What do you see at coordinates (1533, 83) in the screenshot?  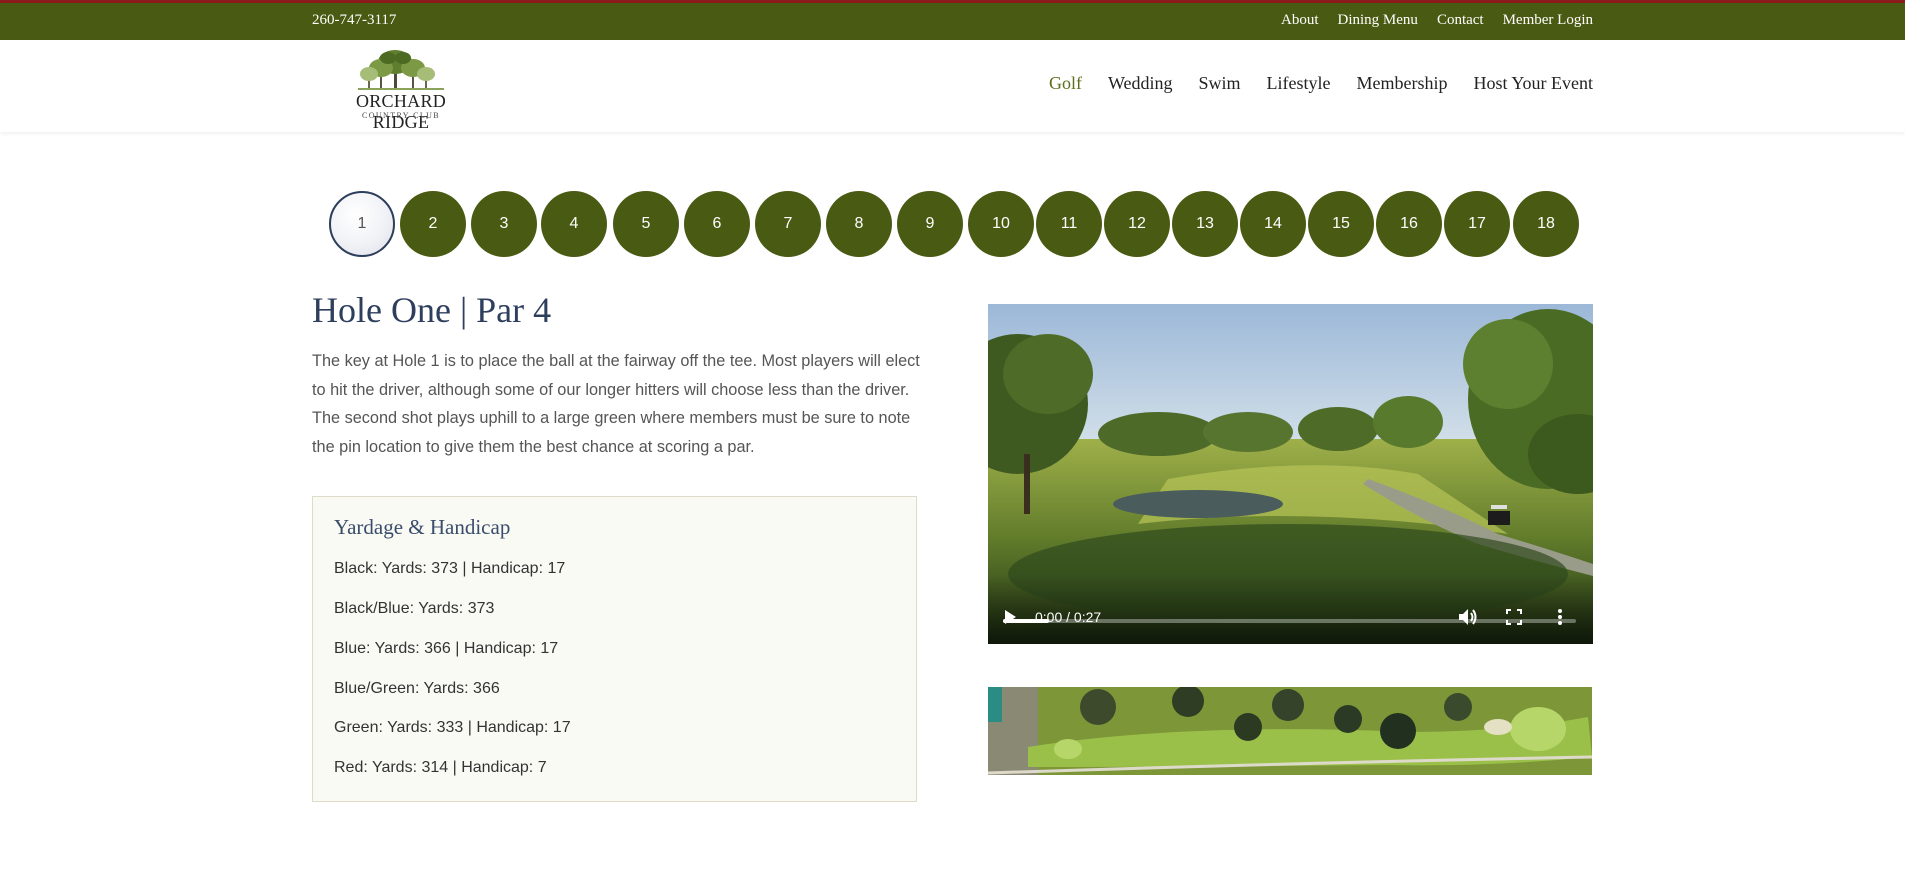 I see `nav-item-host-your-event: Host Your Event` at bounding box center [1533, 83].